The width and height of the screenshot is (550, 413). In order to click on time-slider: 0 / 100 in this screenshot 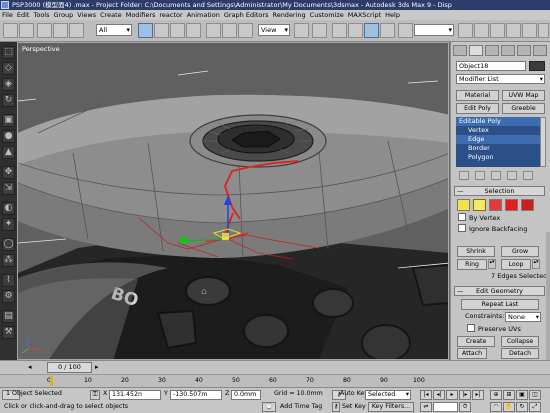, I will do `click(69, 367)`.